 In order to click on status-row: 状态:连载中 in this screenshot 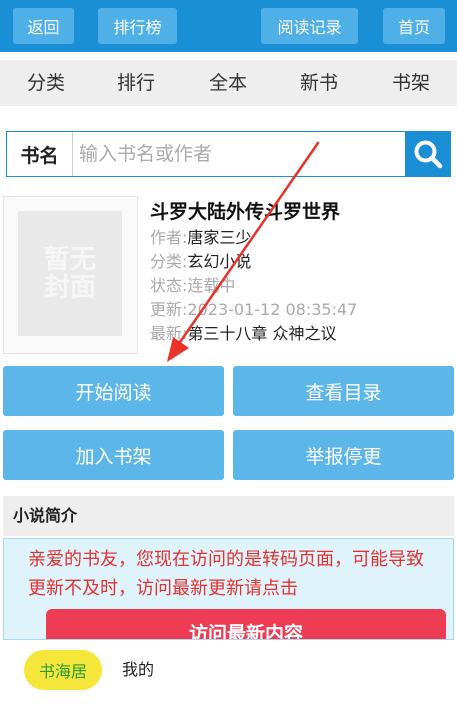, I will do `click(300, 286)`.